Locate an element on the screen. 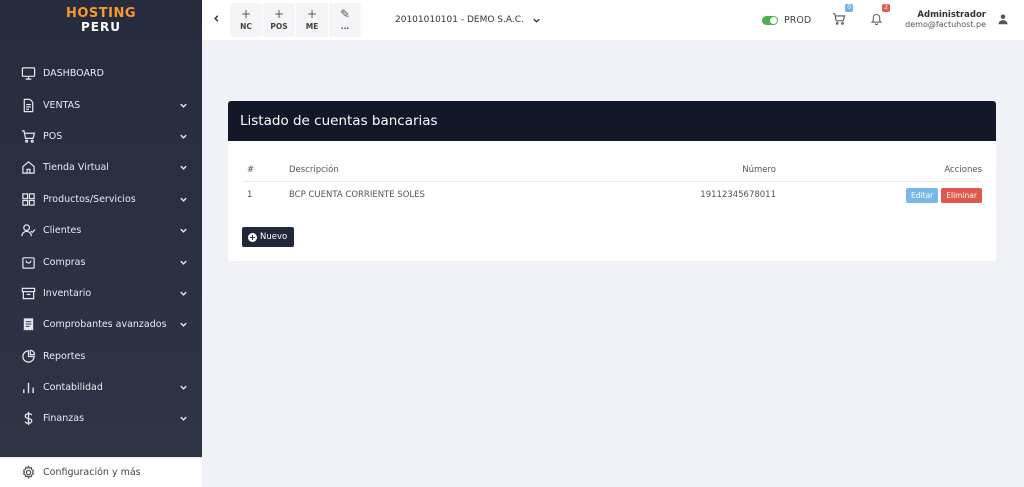 This screenshot has height=487, width=1024. receipt-icon is located at coordinates (28, 325).